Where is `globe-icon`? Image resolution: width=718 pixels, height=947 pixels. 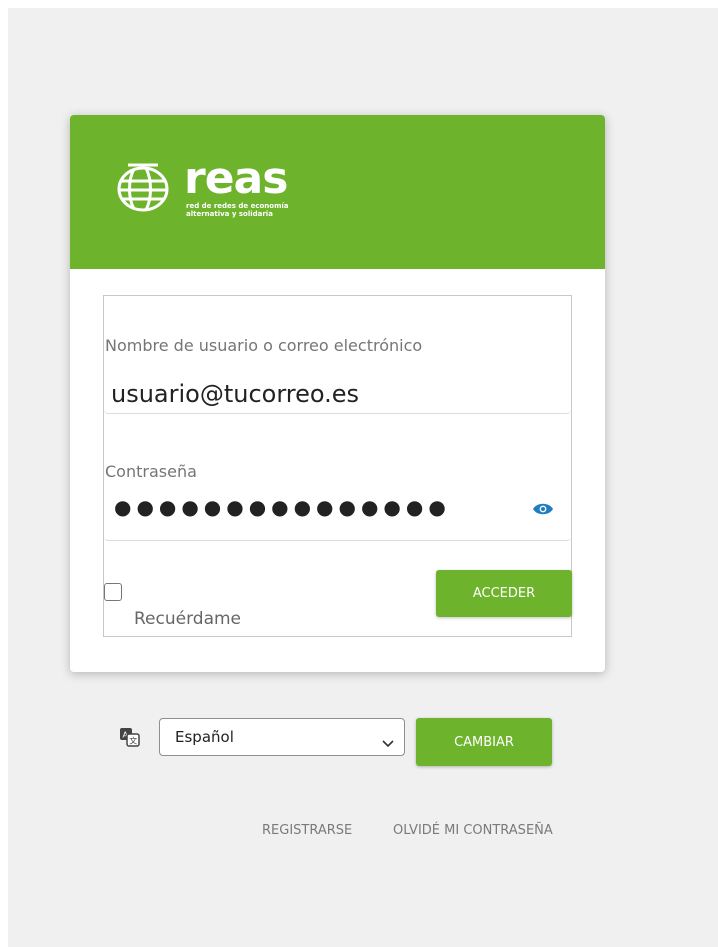
globe-icon is located at coordinates (143, 187).